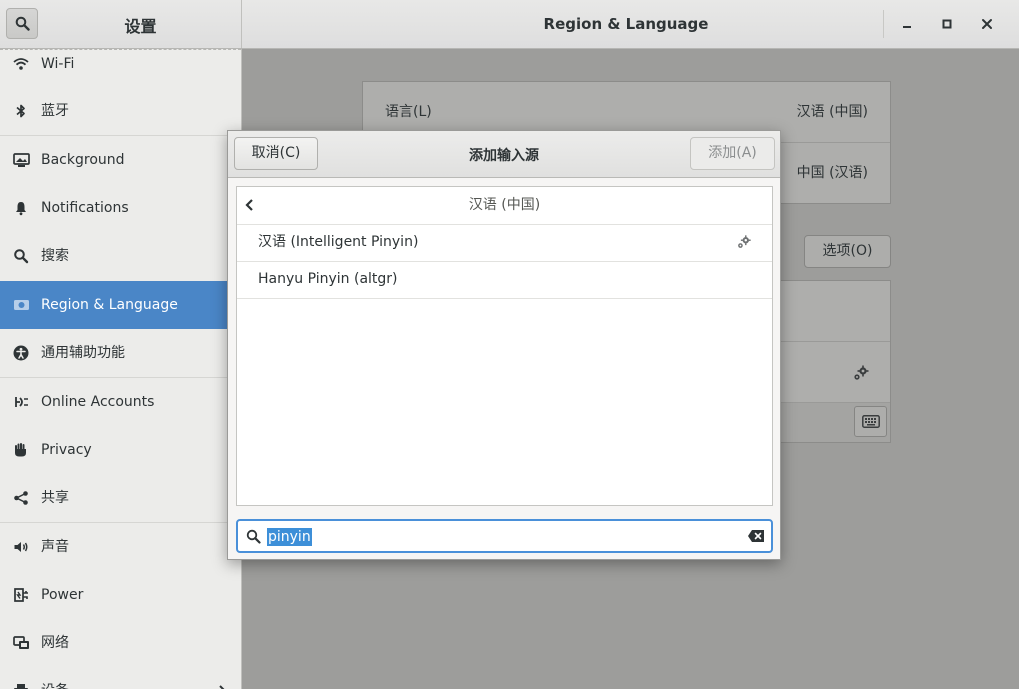 The height and width of the screenshot is (689, 1019). Describe the element at coordinates (222, 687) in the screenshot. I see `chevron-right-icon` at that location.